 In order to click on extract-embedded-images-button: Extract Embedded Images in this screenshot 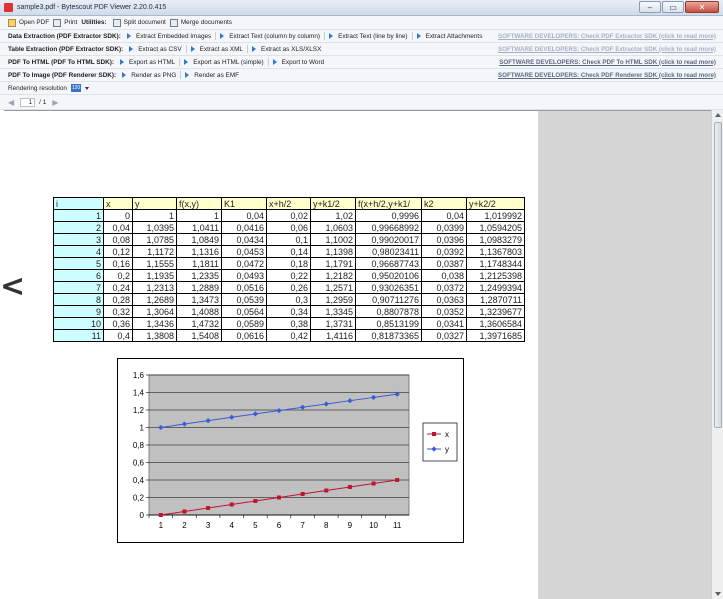, I will do `click(168, 36)`.